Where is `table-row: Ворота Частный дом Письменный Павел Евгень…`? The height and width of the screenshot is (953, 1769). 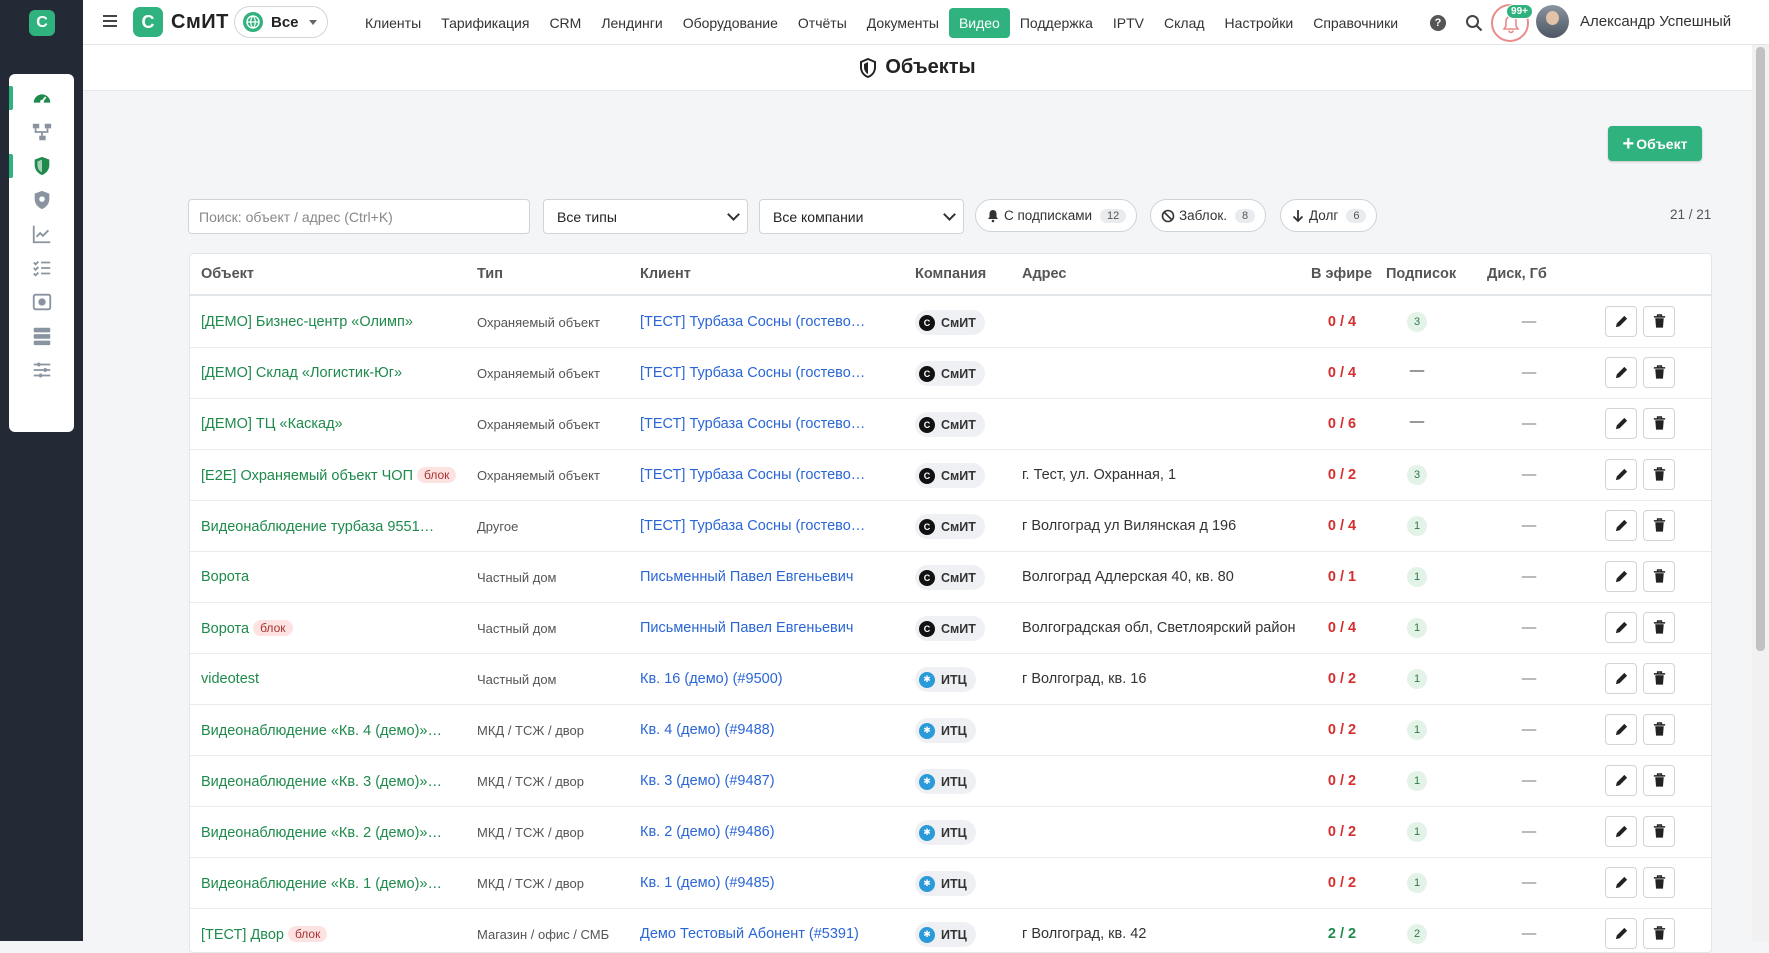 table-row: Ворота Частный дом Письменный Павел Евгень… is located at coordinates (950, 577).